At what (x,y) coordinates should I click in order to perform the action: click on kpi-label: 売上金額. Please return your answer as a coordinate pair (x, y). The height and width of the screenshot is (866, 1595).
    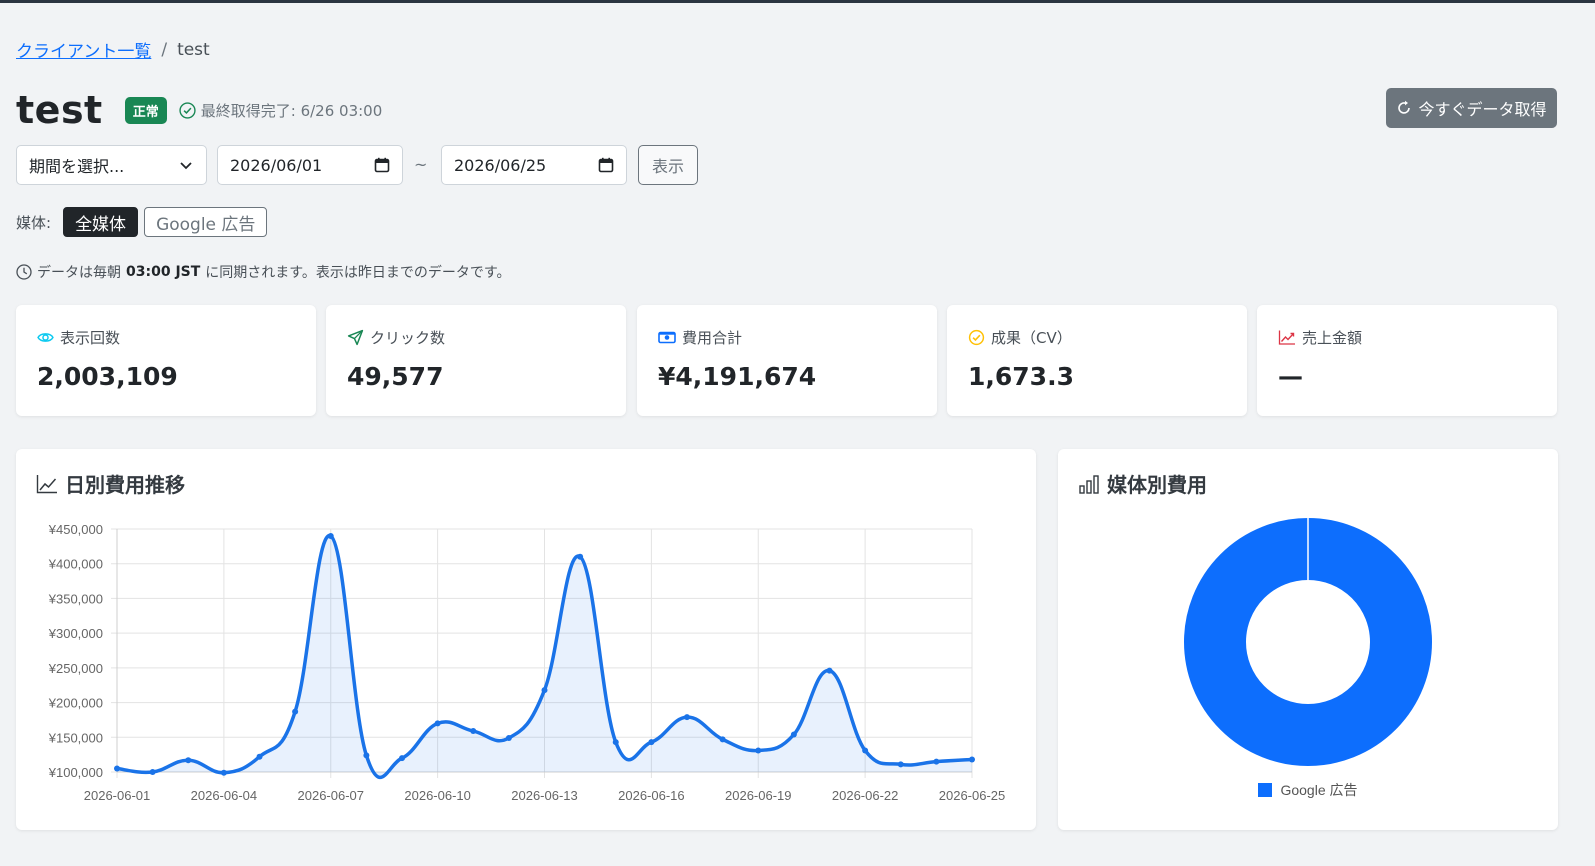
    Looking at the image, I should click on (1332, 338).